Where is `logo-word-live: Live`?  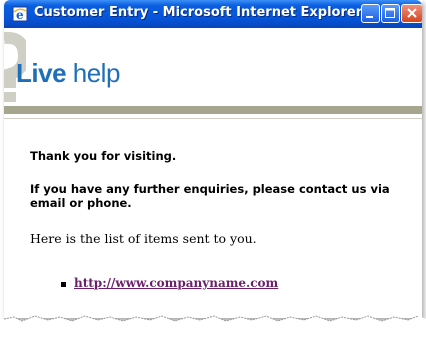
logo-word-live: Live is located at coordinates (41, 73).